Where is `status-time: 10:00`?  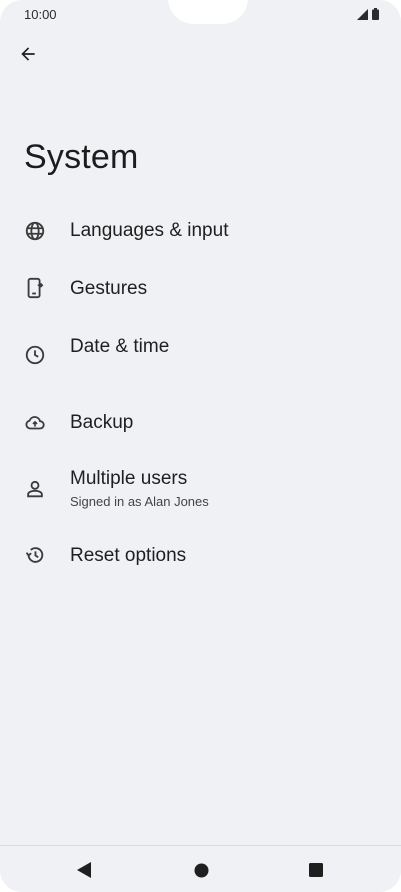 status-time: 10:00 is located at coordinates (40, 14).